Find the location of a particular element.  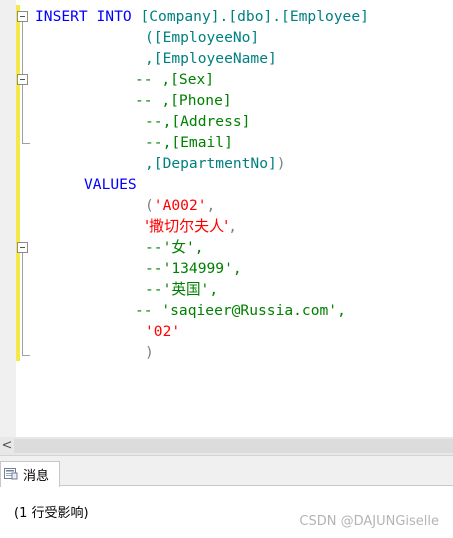

code-line-employeeno: ([EmployeeNo] is located at coordinates (202, 37).